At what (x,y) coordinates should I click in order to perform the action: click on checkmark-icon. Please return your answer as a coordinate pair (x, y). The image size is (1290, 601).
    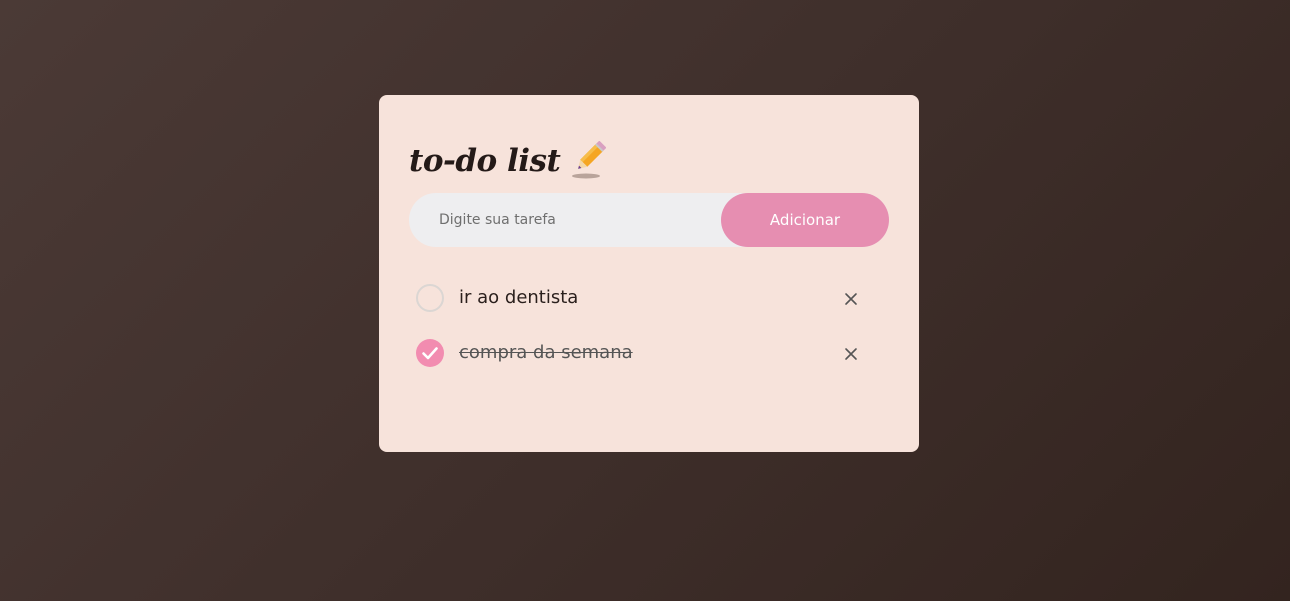
    Looking at the image, I should click on (430, 353).